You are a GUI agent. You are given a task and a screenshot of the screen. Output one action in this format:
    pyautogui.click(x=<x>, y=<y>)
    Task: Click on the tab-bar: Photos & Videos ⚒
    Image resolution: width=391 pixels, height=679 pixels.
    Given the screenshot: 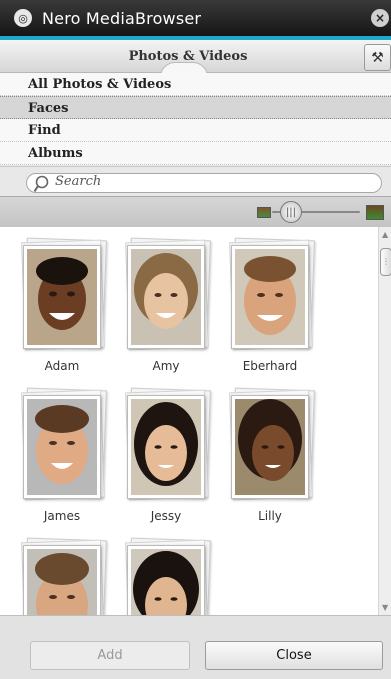 What is the action you would take?
    pyautogui.click(x=195, y=58)
    